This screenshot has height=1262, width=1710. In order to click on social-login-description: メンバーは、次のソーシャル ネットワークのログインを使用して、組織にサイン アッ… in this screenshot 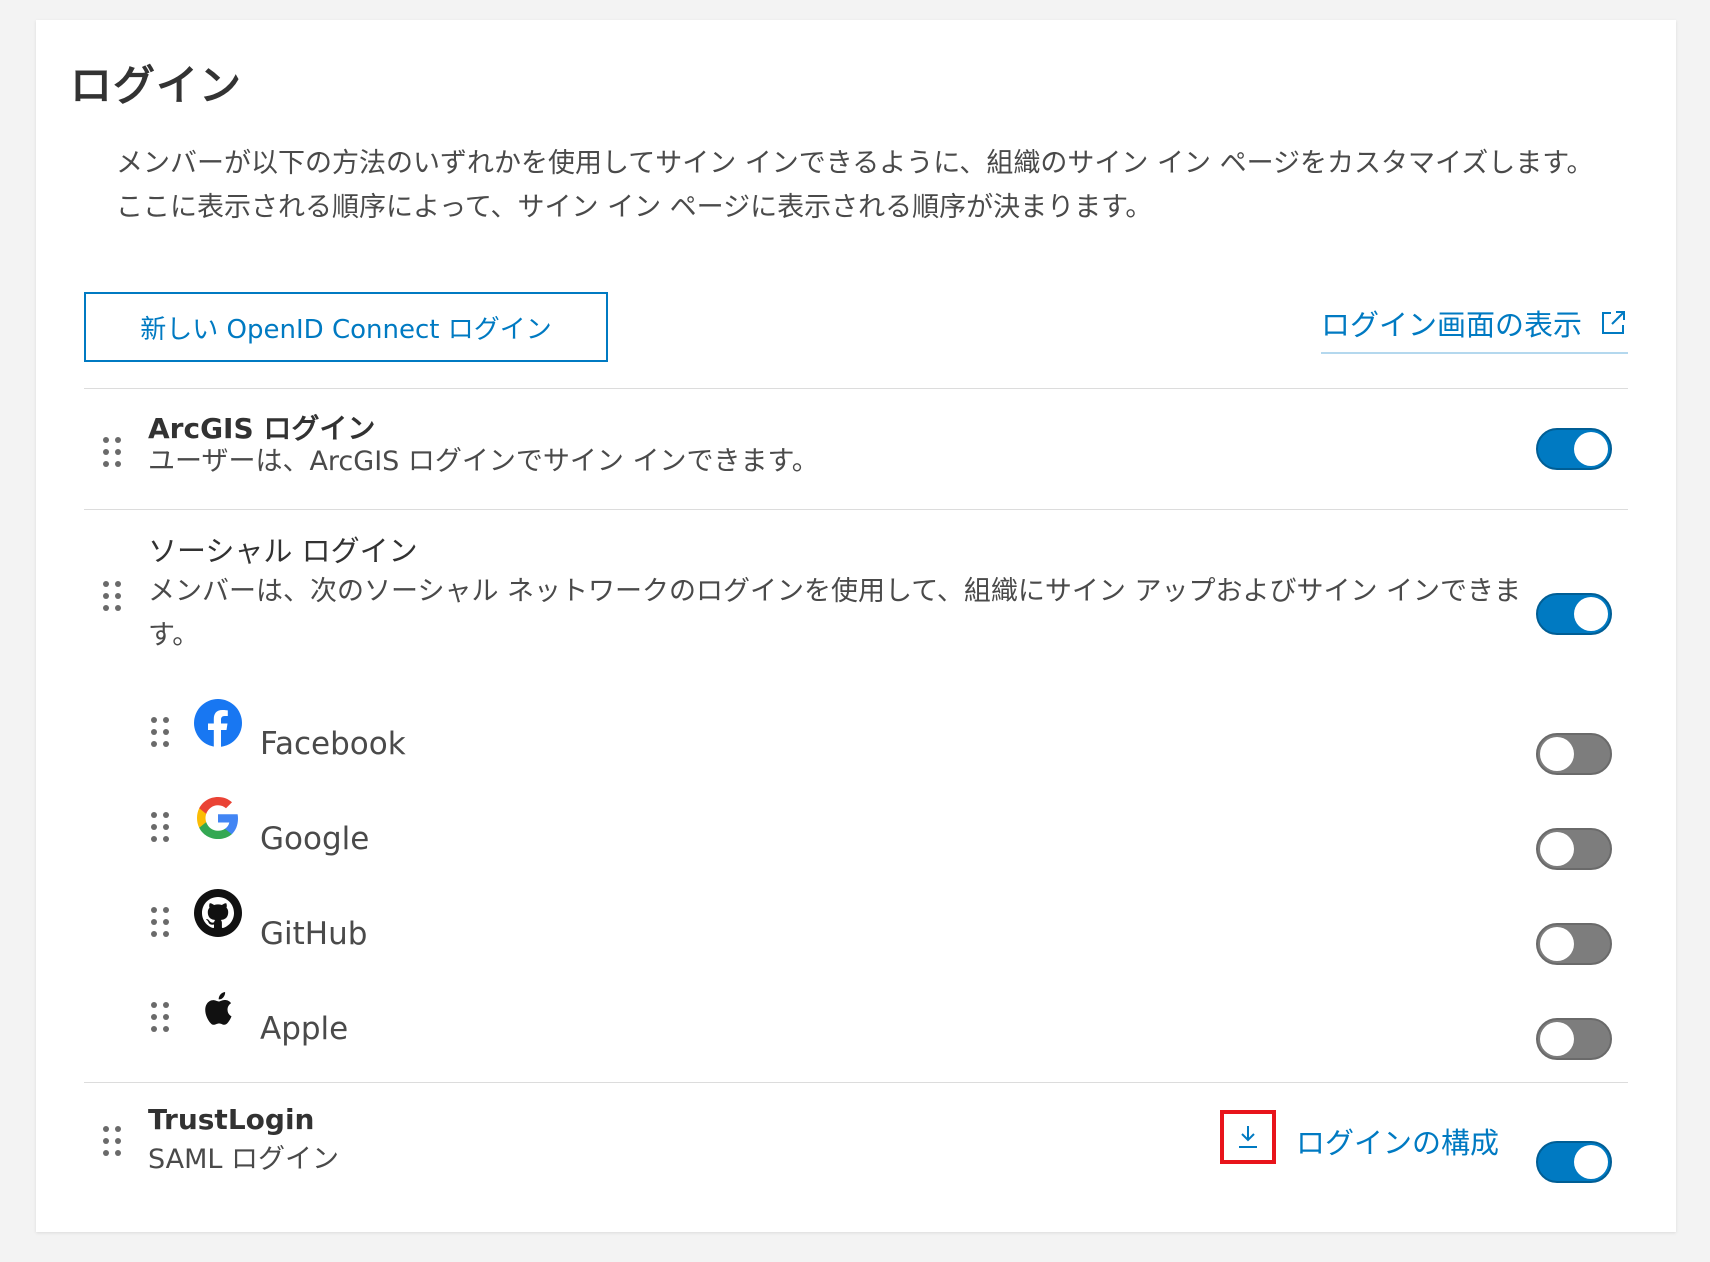, I will do `click(835, 613)`.